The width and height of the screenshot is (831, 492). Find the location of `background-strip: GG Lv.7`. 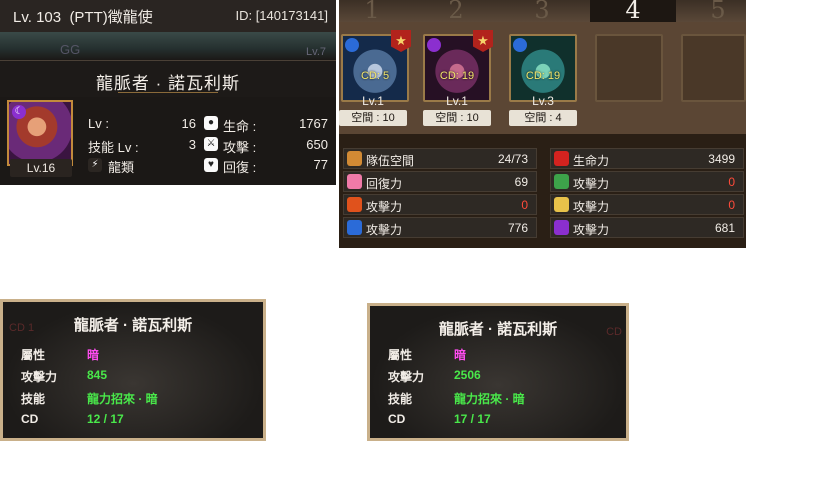

background-strip: GG Lv.7 is located at coordinates (168, 46).